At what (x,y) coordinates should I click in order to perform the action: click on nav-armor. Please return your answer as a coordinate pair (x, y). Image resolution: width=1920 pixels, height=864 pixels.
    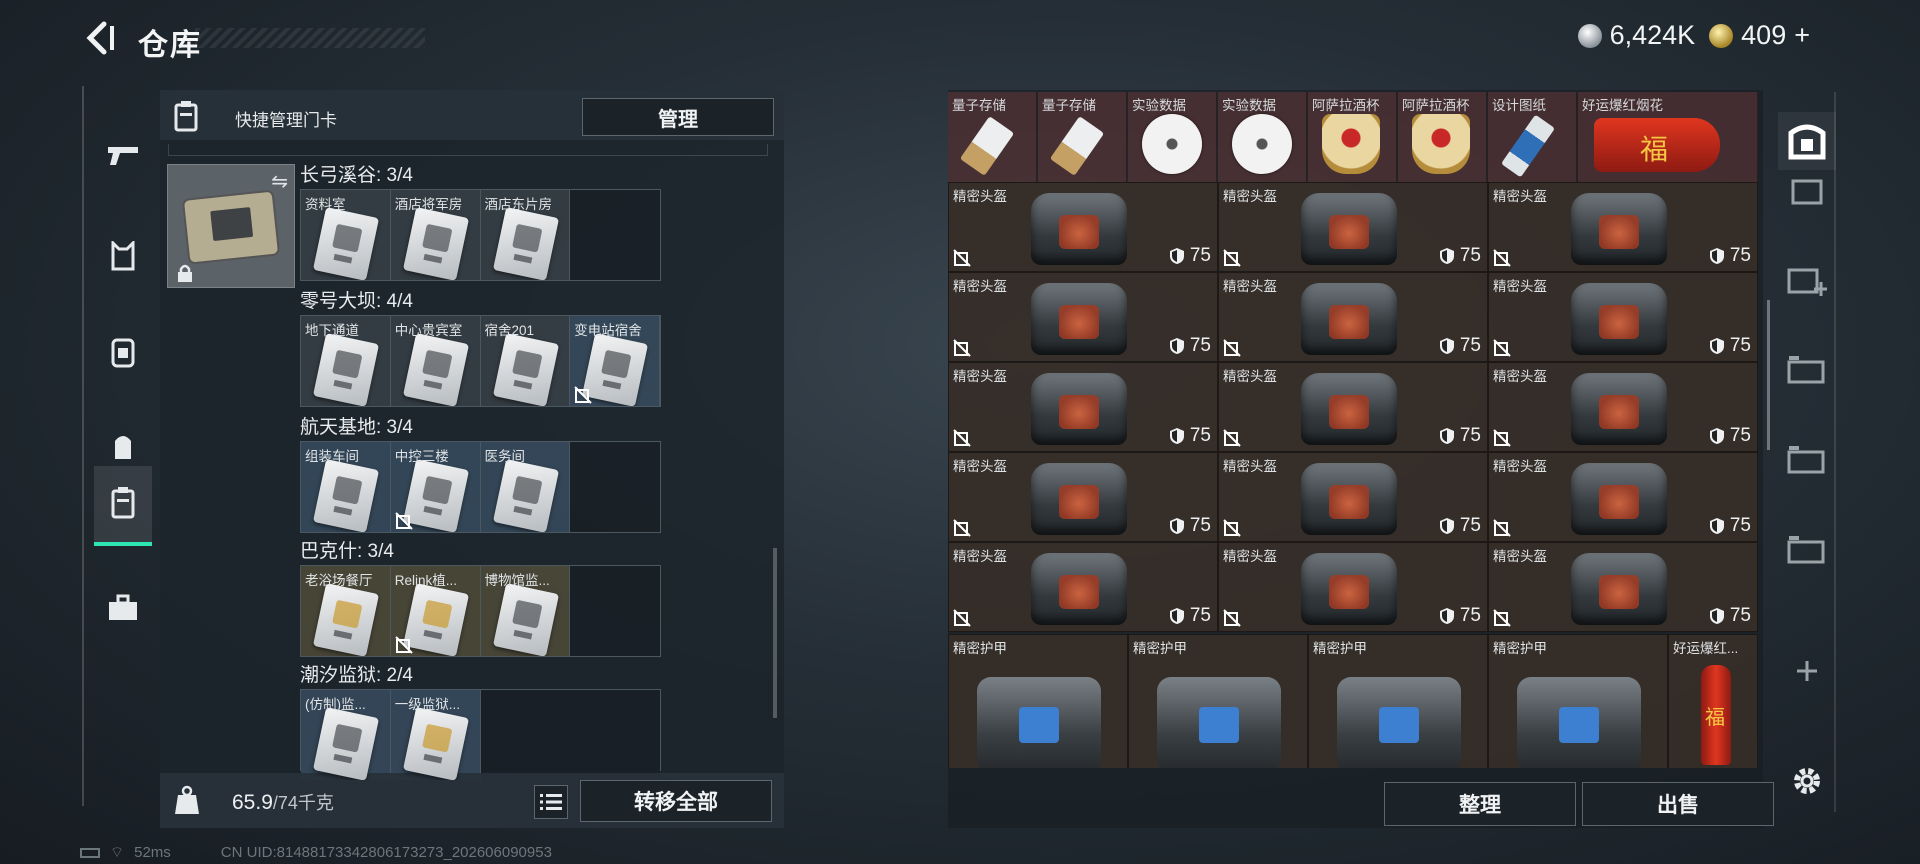
    Looking at the image, I should click on (123, 256).